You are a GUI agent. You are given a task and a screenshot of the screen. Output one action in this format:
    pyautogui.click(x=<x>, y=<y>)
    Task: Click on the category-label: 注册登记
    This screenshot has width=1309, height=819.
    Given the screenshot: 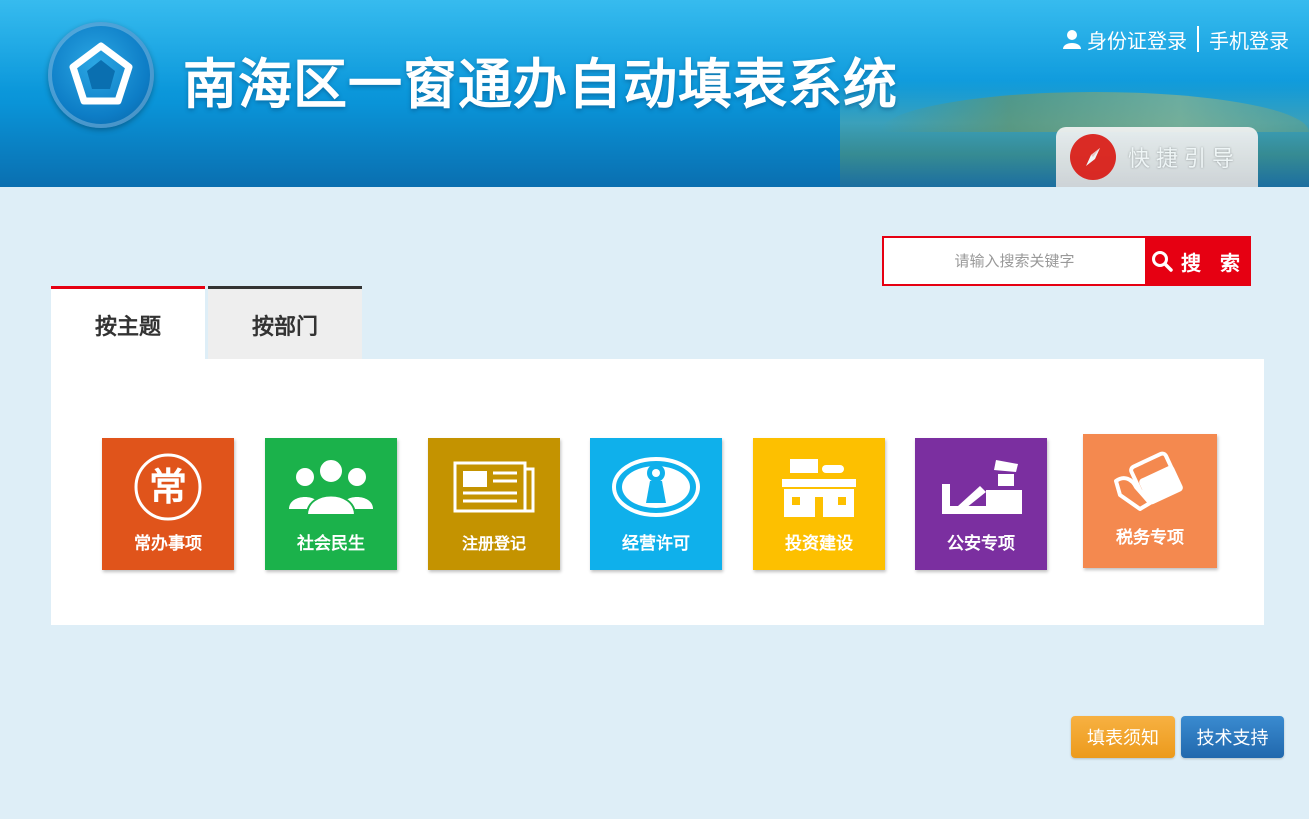 What is the action you would take?
    pyautogui.click(x=493, y=543)
    